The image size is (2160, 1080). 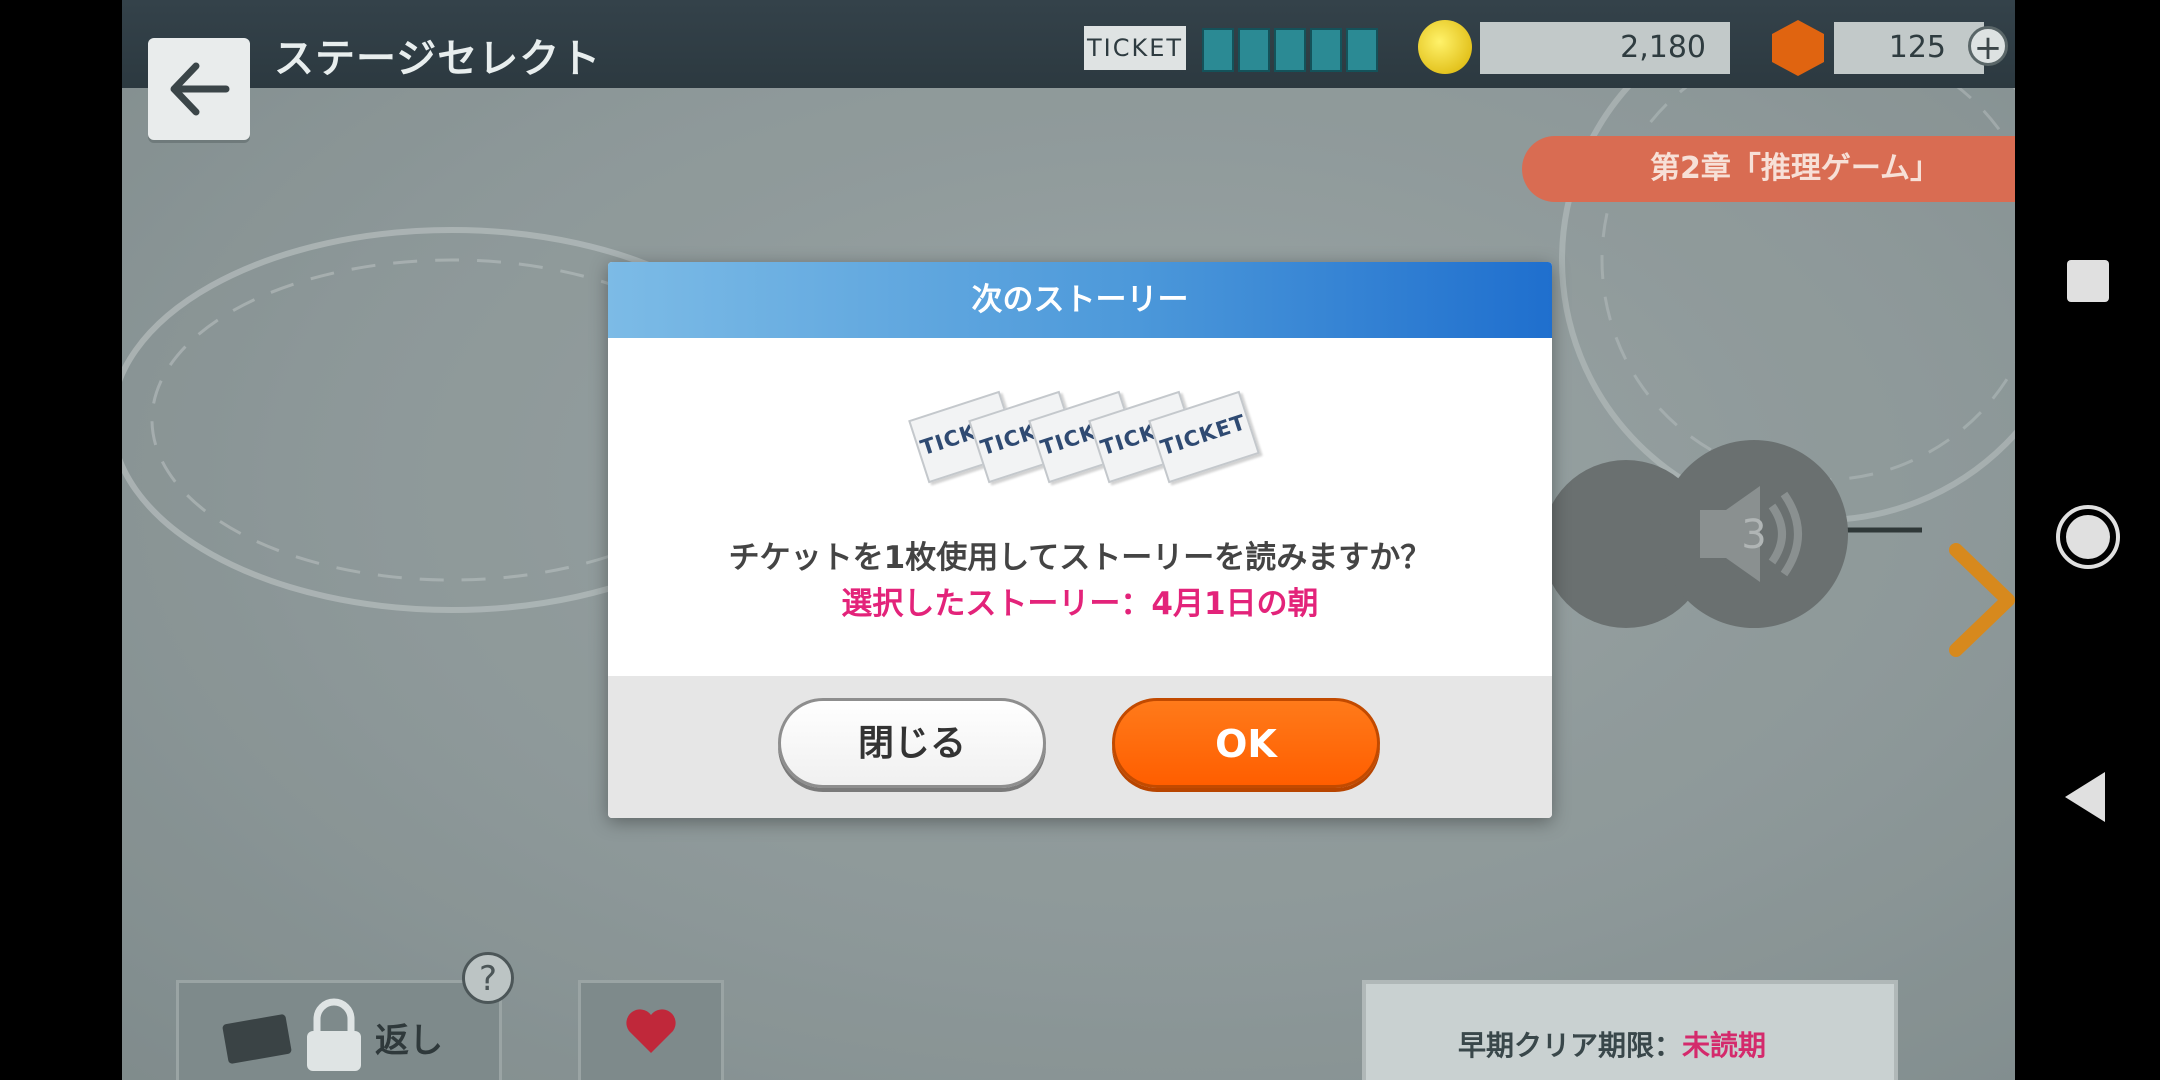 I want to click on next-arrow-icon, so click(x=1978, y=600).